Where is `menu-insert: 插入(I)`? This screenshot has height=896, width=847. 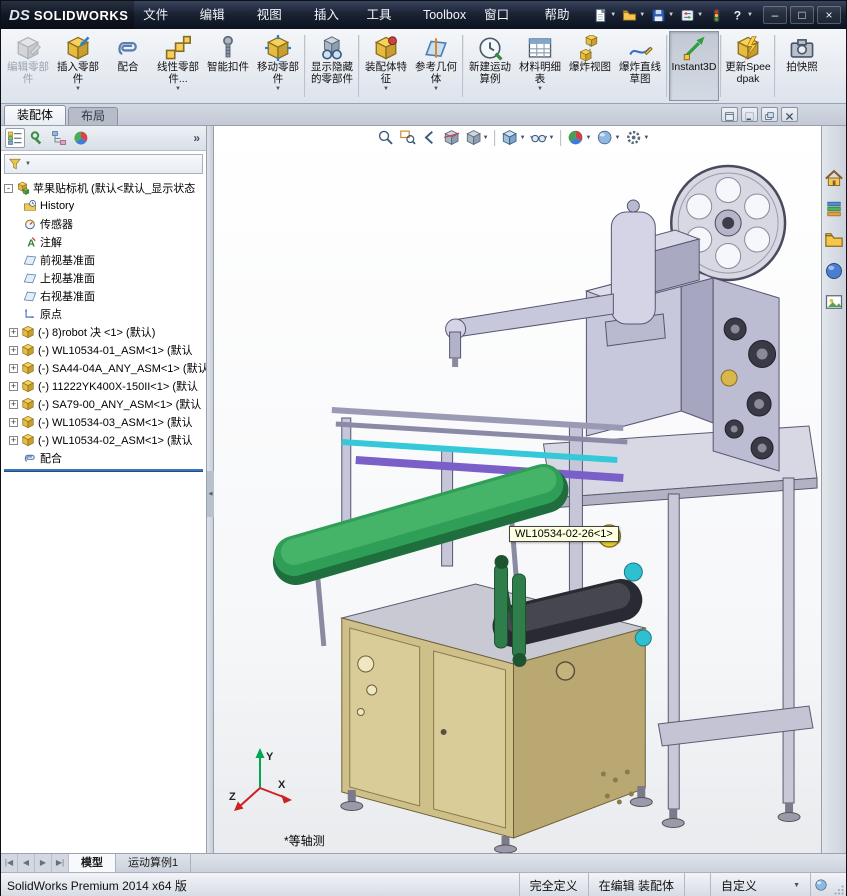
menu-insert: 插入(I) is located at coordinates (331, 25).